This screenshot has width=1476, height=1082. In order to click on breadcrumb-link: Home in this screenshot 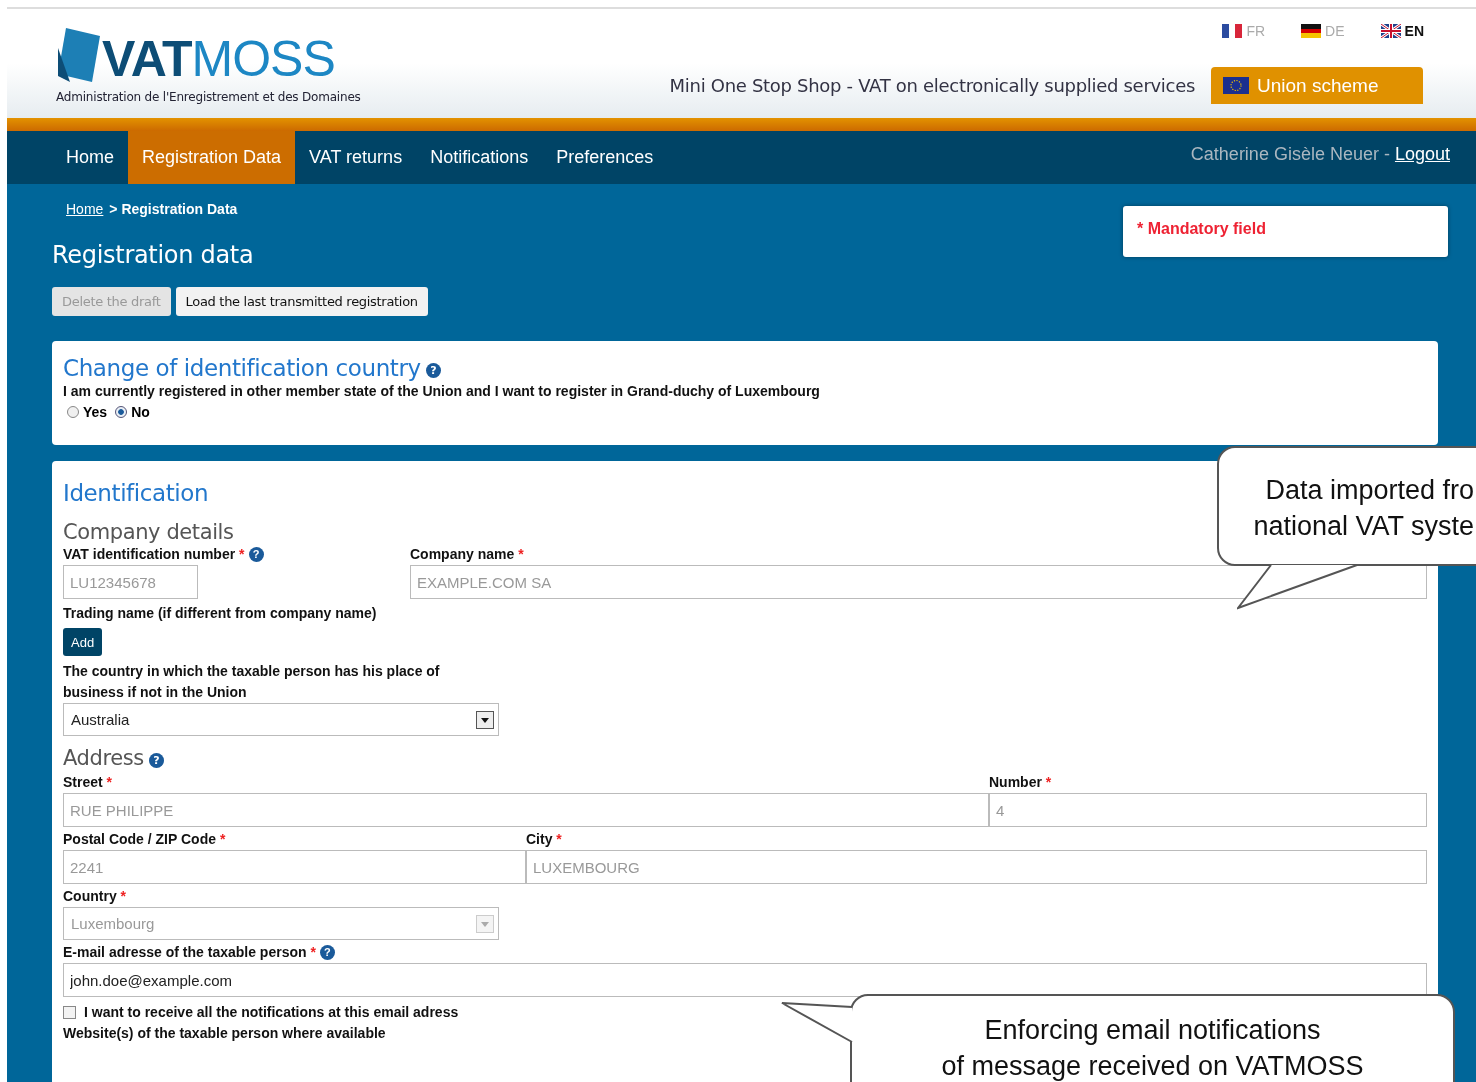, I will do `click(85, 209)`.